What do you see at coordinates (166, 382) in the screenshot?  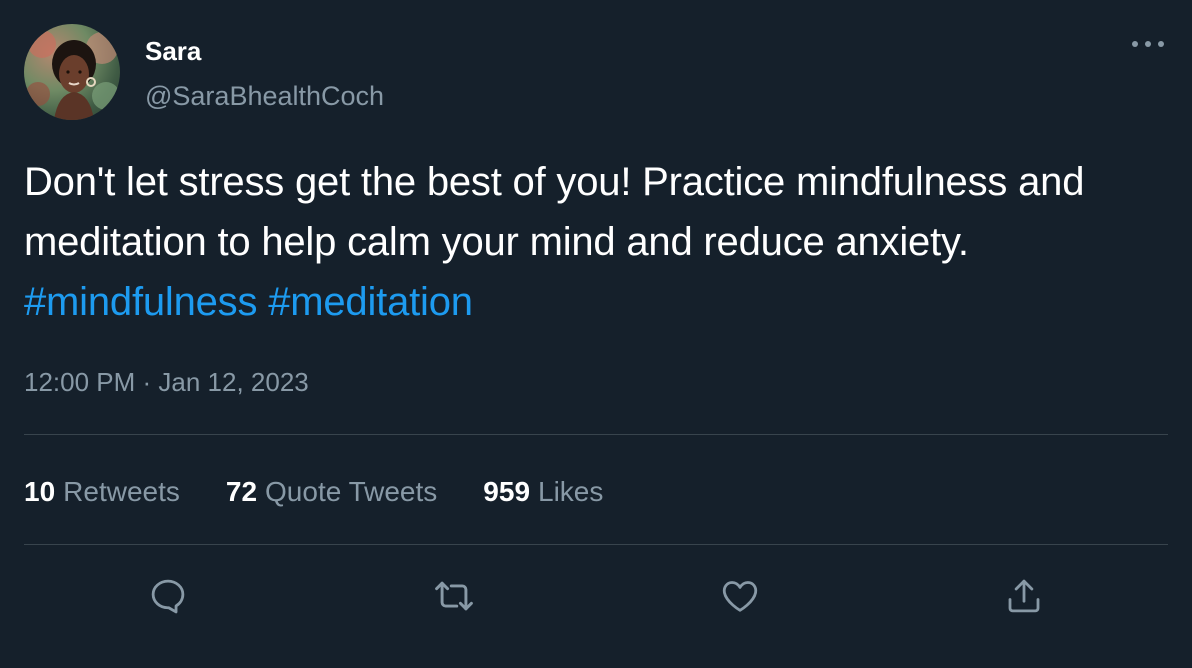 I see `tweet-timestamp: 12:00 PM · Jan 12, 2023` at bounding box center [166, 382].